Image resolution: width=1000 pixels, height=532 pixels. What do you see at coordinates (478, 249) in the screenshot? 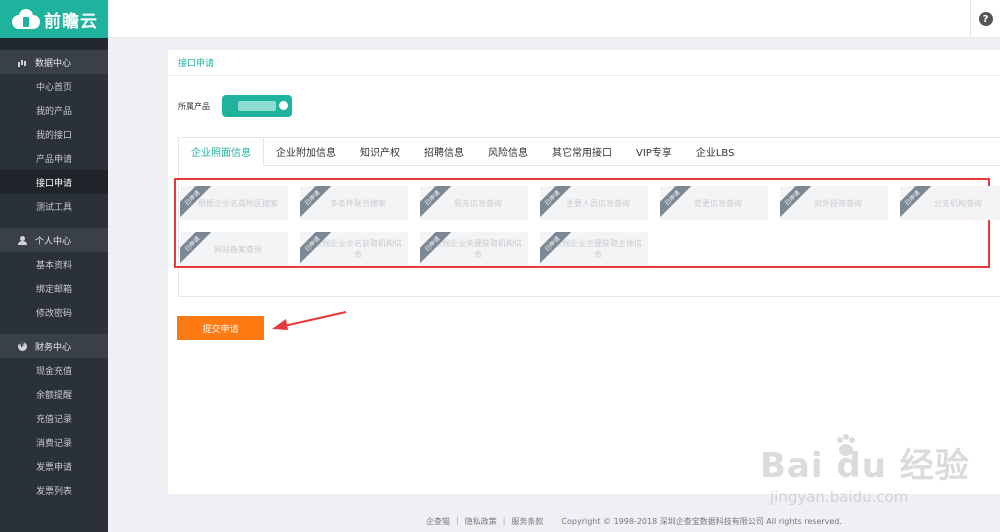
I see `api-label: 根据企业关键获取机构信息` at bounding box center [478, 249].